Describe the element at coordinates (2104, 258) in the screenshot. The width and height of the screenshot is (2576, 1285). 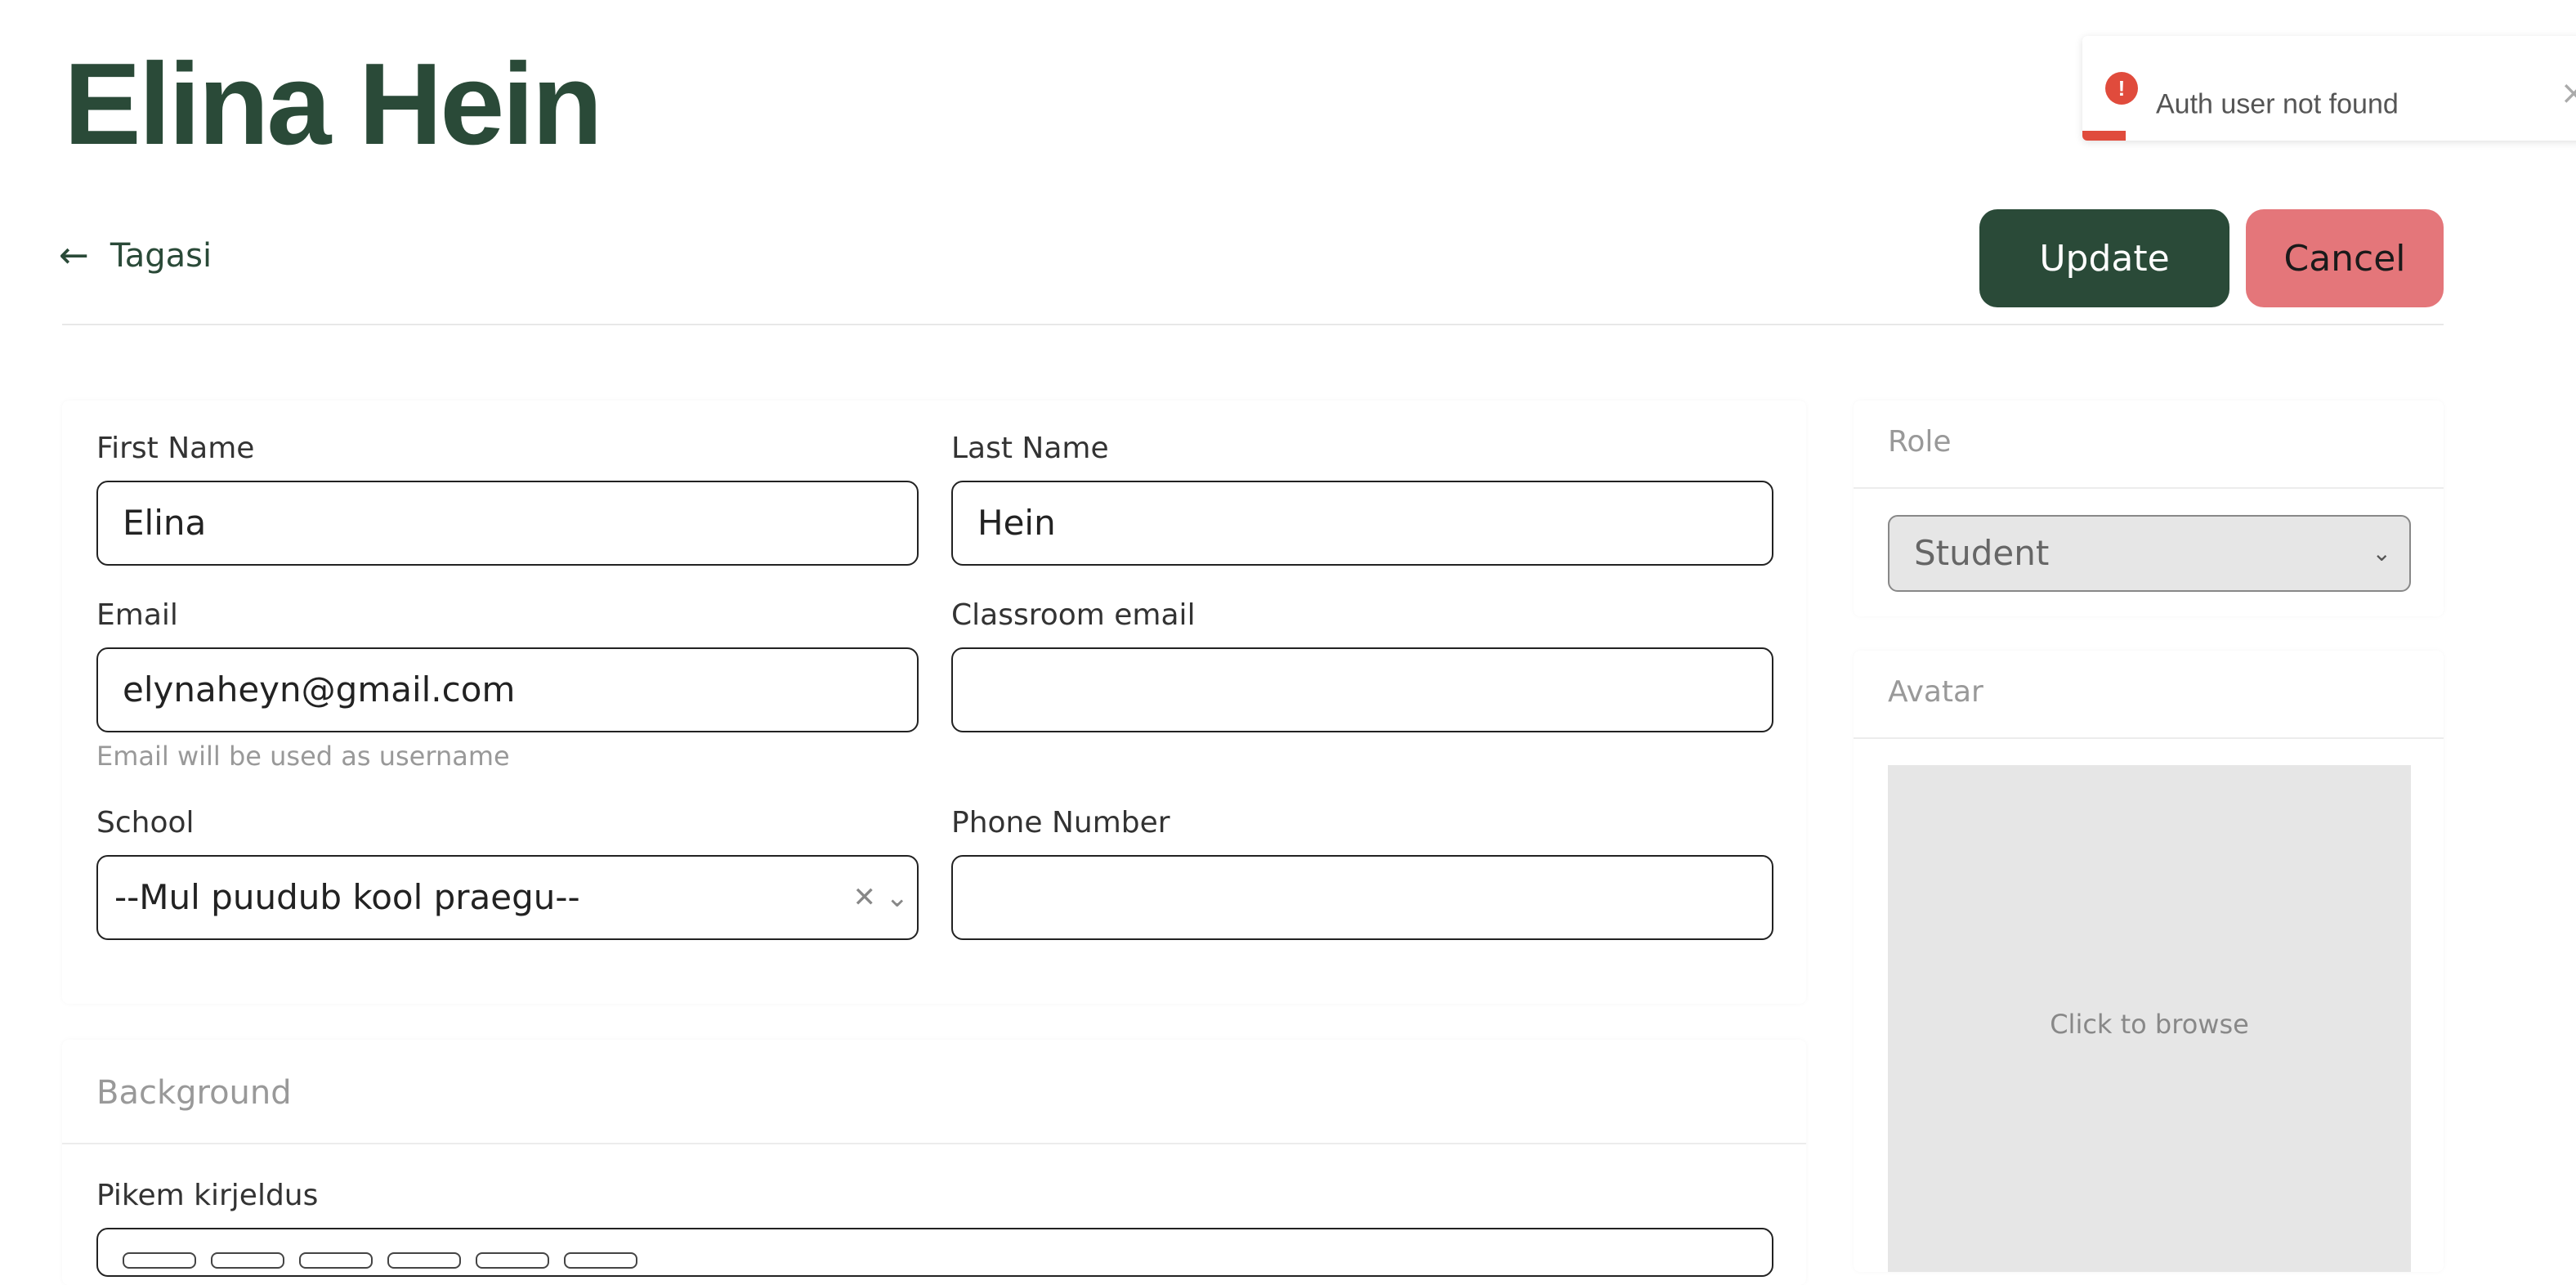
I see `update-button: Update` at that location.